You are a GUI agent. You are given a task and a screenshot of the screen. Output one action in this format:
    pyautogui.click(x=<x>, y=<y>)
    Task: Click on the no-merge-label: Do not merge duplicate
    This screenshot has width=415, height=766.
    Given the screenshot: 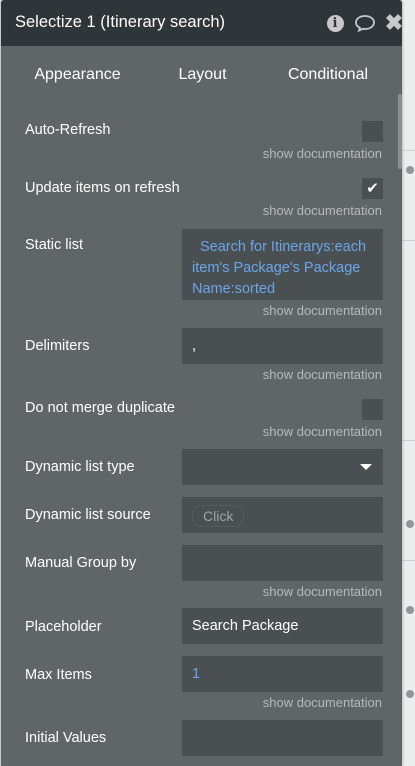 What is the action you would take?
    pyautogui.click(x=100, y=408)
    